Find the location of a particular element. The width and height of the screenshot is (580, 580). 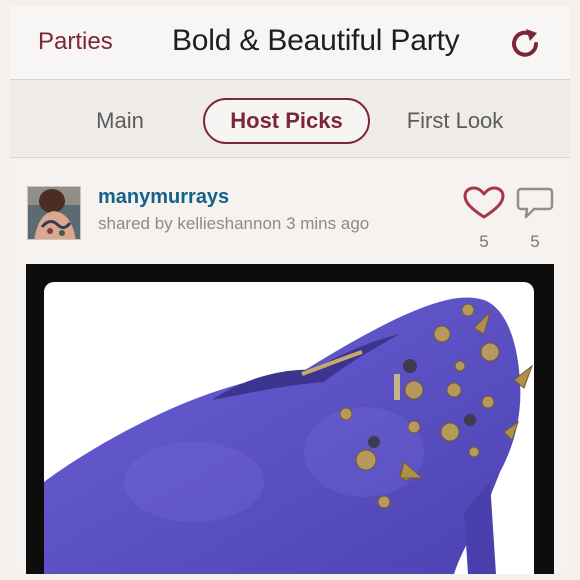

comment-count: 5 is located at coordinates (535, 241).